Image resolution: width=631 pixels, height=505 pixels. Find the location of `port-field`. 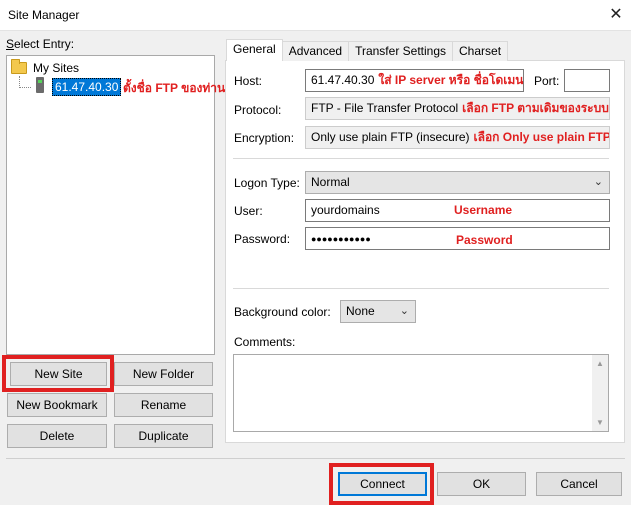

port-field is located at coordinates (587, 80).